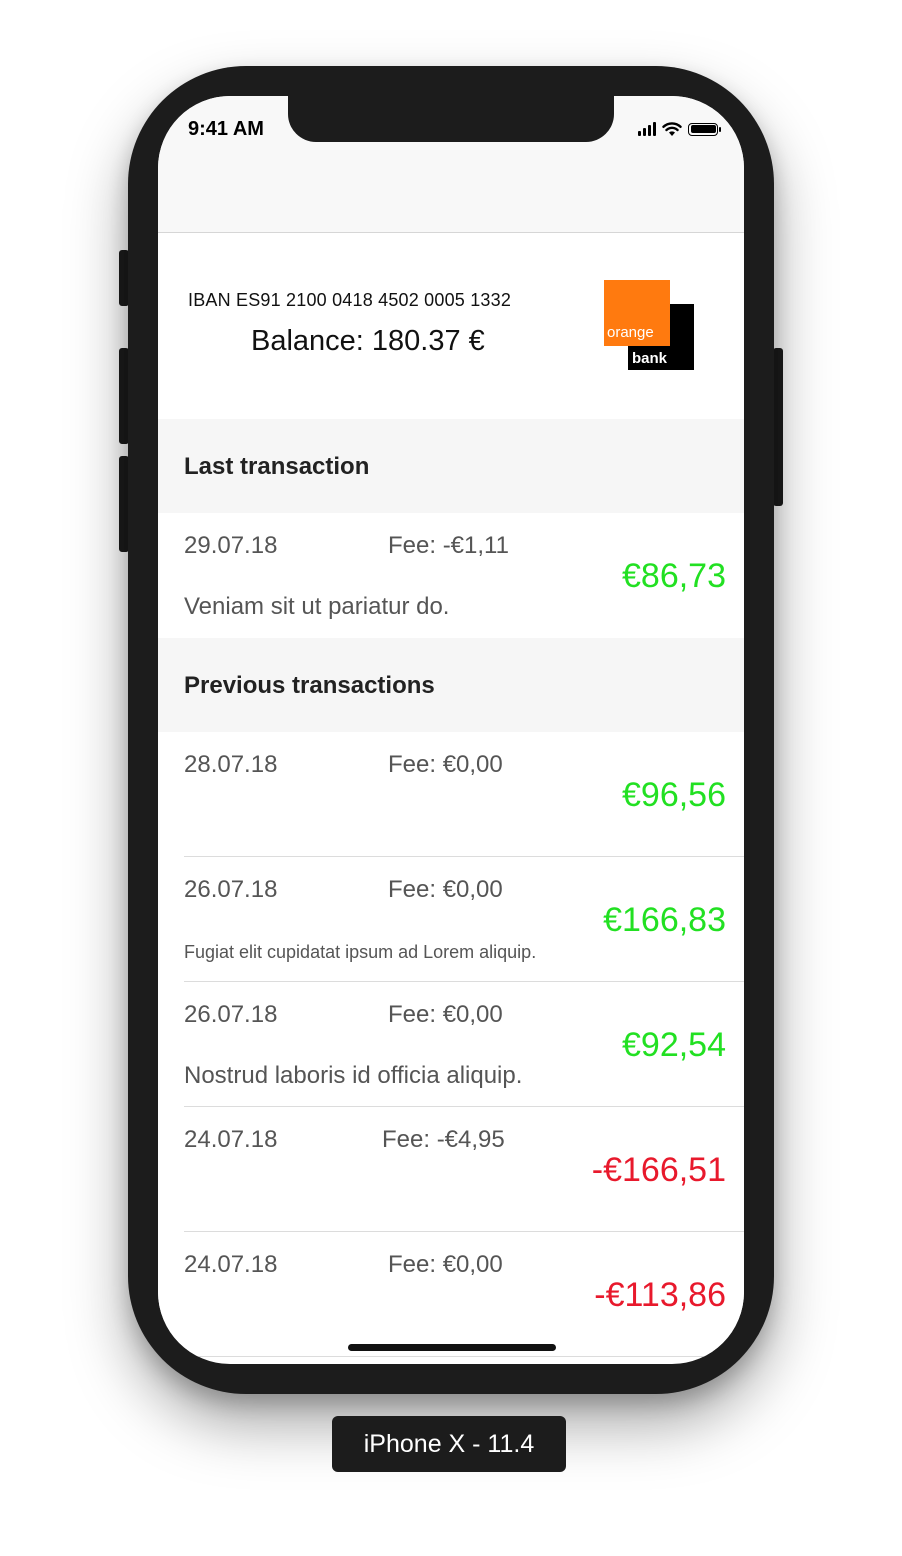  What do you see at coordinates (630, 332) in the screenshot?
I see `logo-orange-text: orange` at bounding box center [630, 332].